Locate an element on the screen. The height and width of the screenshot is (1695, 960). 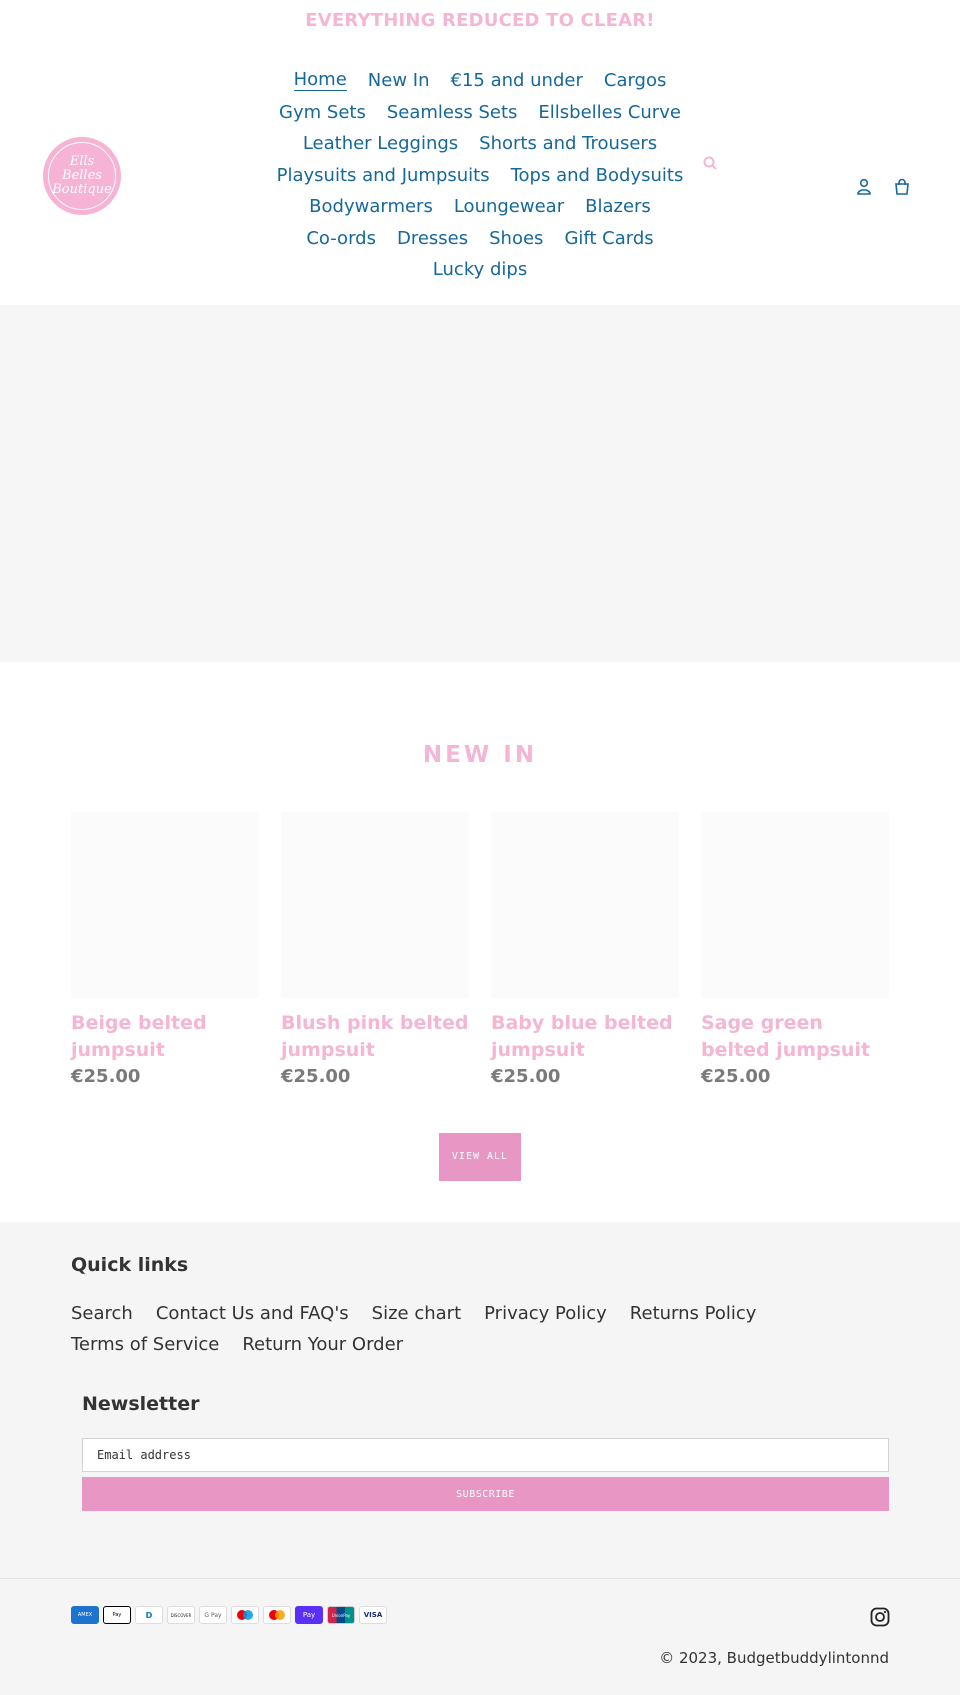
nav-row: Leather Leggings Shorts and Trousers is located at coordinates (480, 144).